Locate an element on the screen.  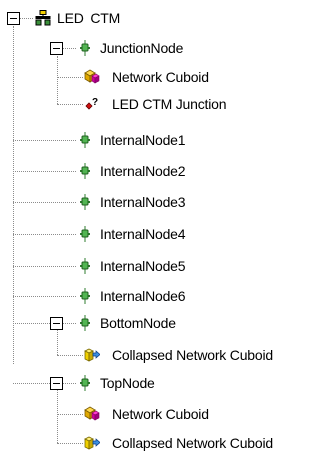
tree-node-label: JunctionNode is located at coordinates (142, 48).